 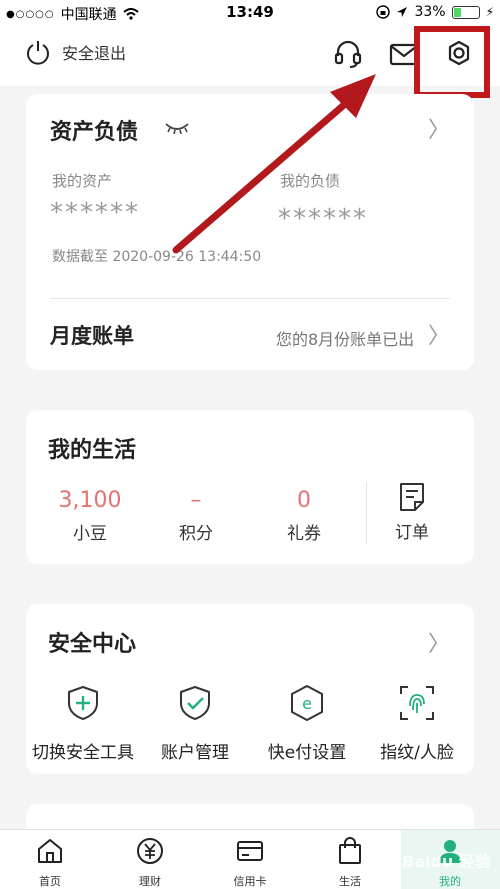 I want to click on my-assets-value: ******, so click(x=95, y=213).